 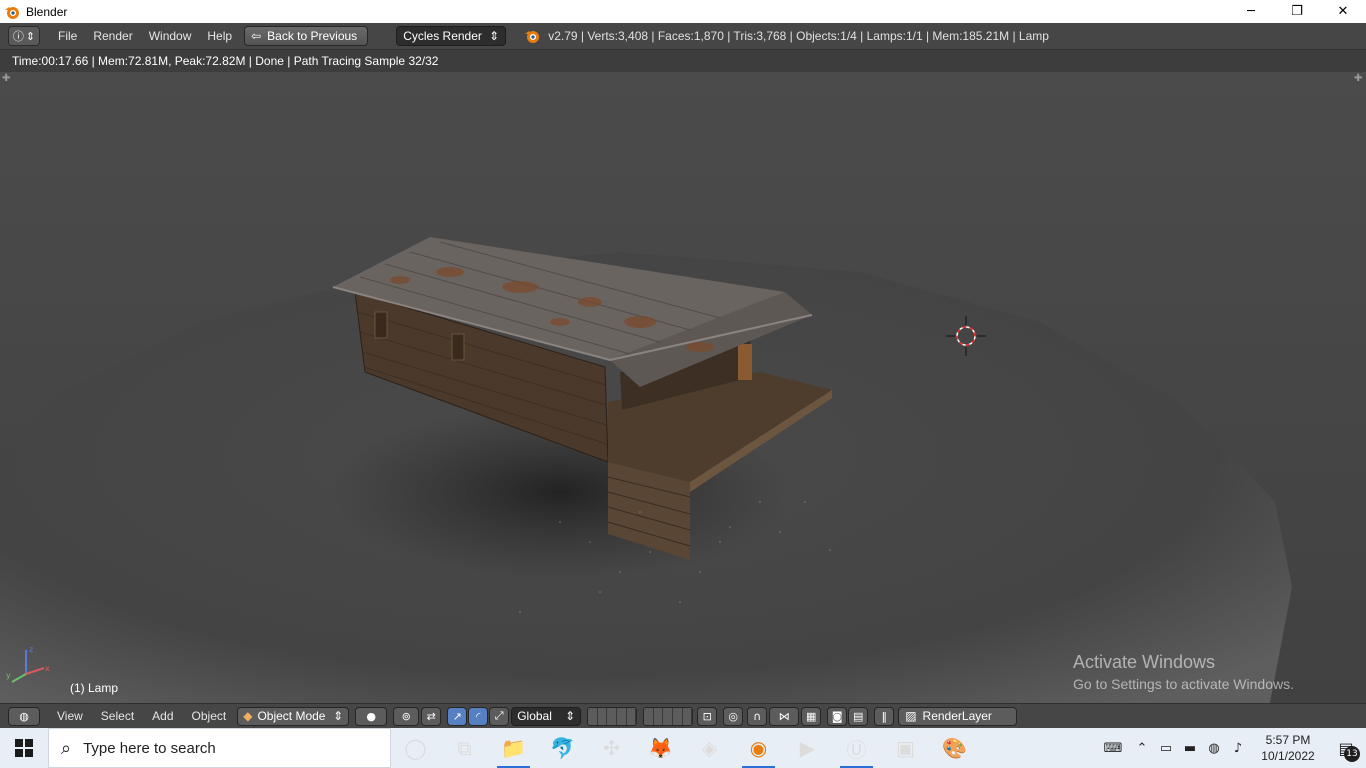 What do you see at coordinates (660, 748) in the screenshot?
I see `firefox-icon: 🦊` at bounding box center [660, 748].